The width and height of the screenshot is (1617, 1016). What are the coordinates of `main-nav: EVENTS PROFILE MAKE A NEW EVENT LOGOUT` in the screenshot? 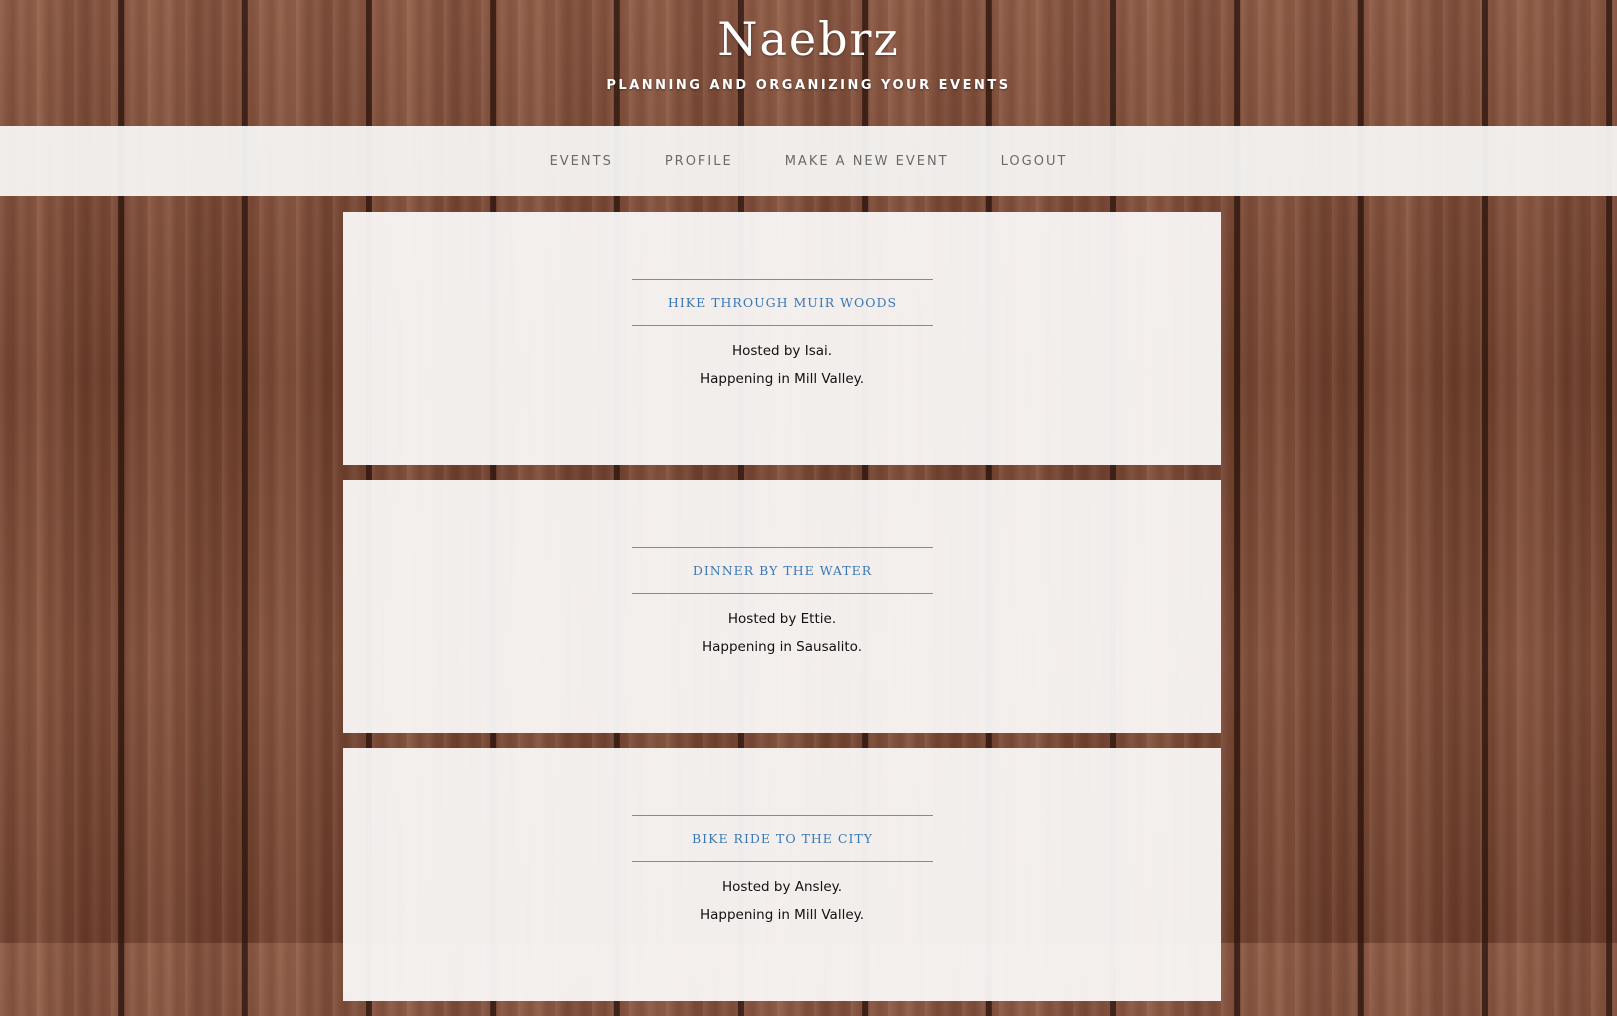 It's located at (808, 161).